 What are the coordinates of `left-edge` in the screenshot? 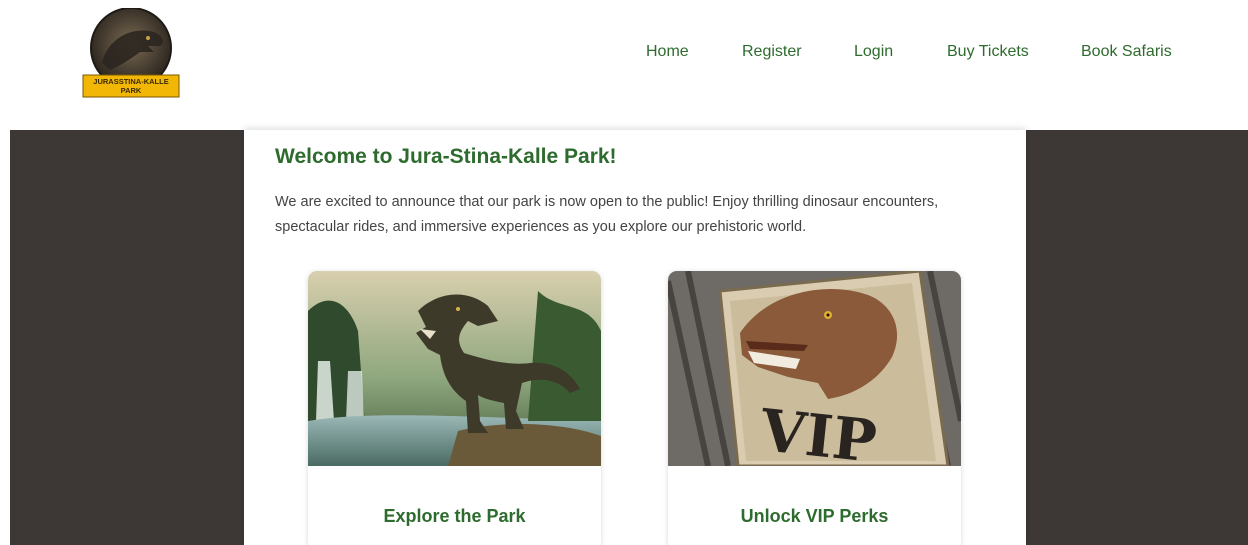 It's located at (5, 337).